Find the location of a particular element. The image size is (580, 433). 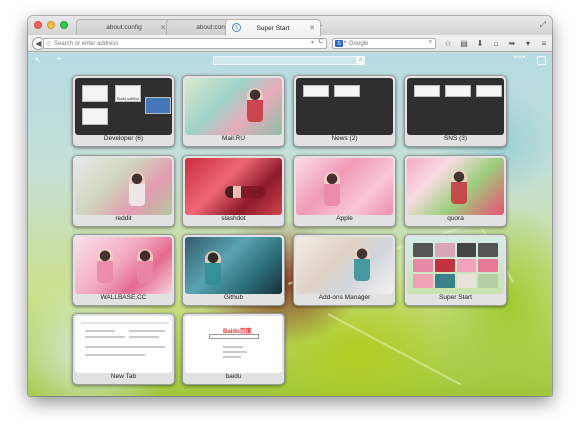

tile-label: Add-ons Manager is located at coordinates (344, 297).